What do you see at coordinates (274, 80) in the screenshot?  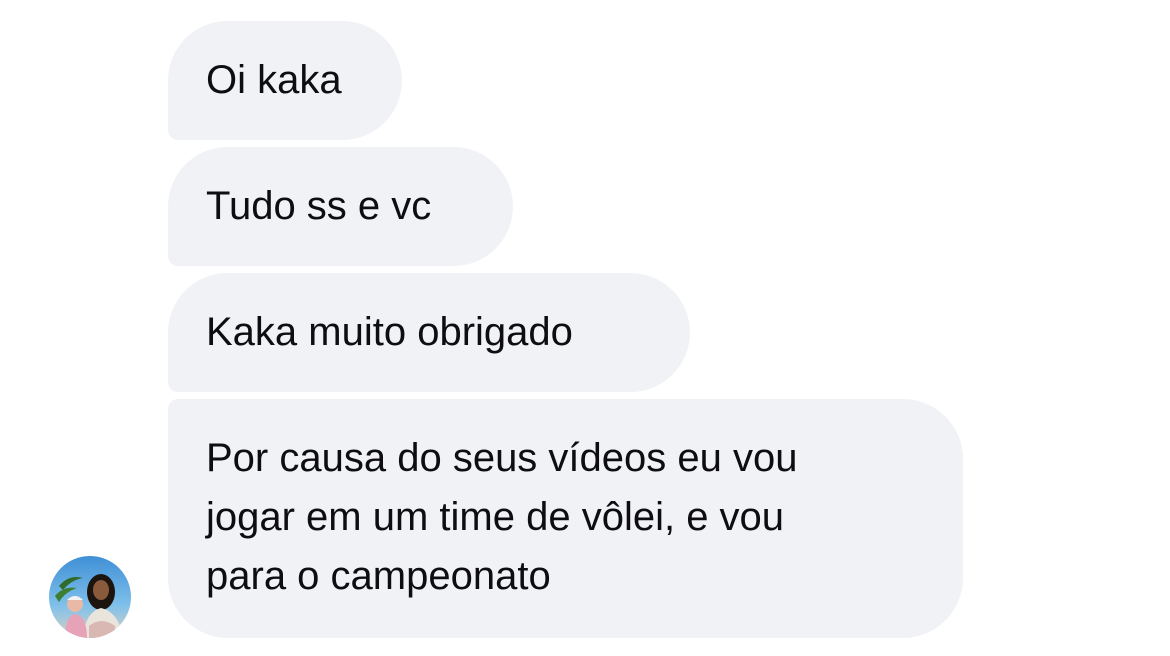 I see `message-text: Oi kaka` at bounding box center [274, 80].